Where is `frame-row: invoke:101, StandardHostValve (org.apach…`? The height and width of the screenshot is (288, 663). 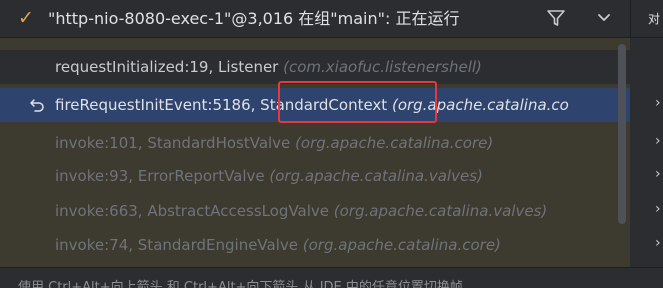 frame-row: invoke:101, StandardHostValve (org.apach… is located at coordinates (315, 143).